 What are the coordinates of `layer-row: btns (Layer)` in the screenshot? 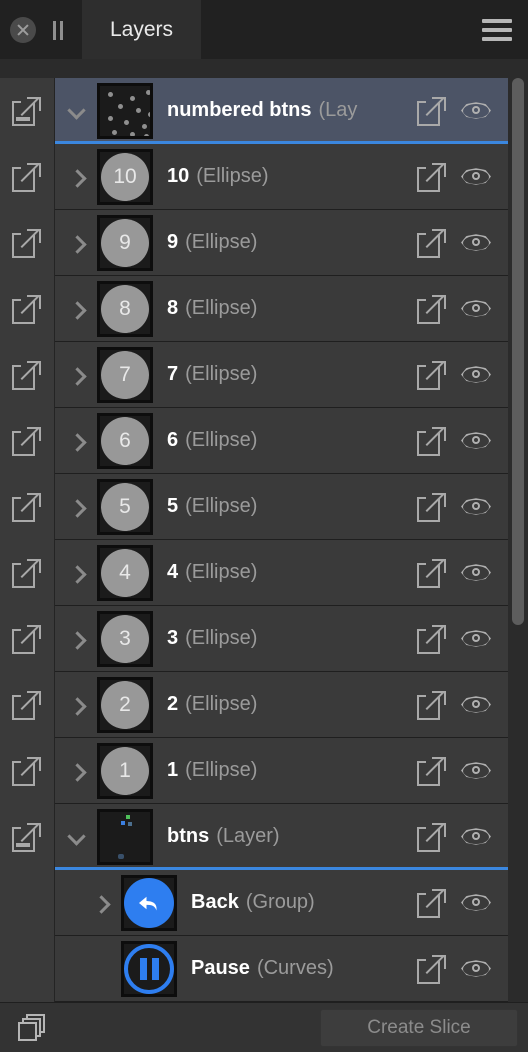 It's located at (254, 836).